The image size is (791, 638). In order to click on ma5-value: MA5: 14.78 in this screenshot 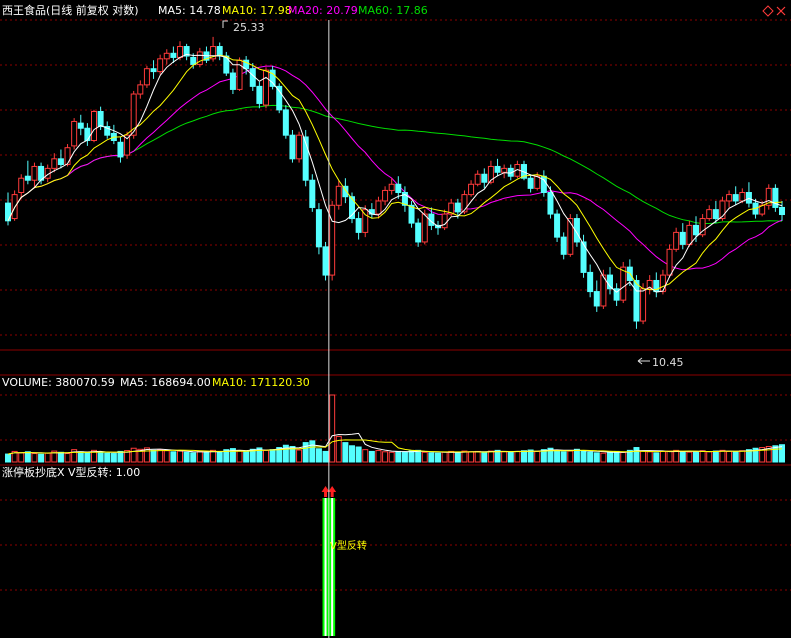, I will do `click(189, 10)`.